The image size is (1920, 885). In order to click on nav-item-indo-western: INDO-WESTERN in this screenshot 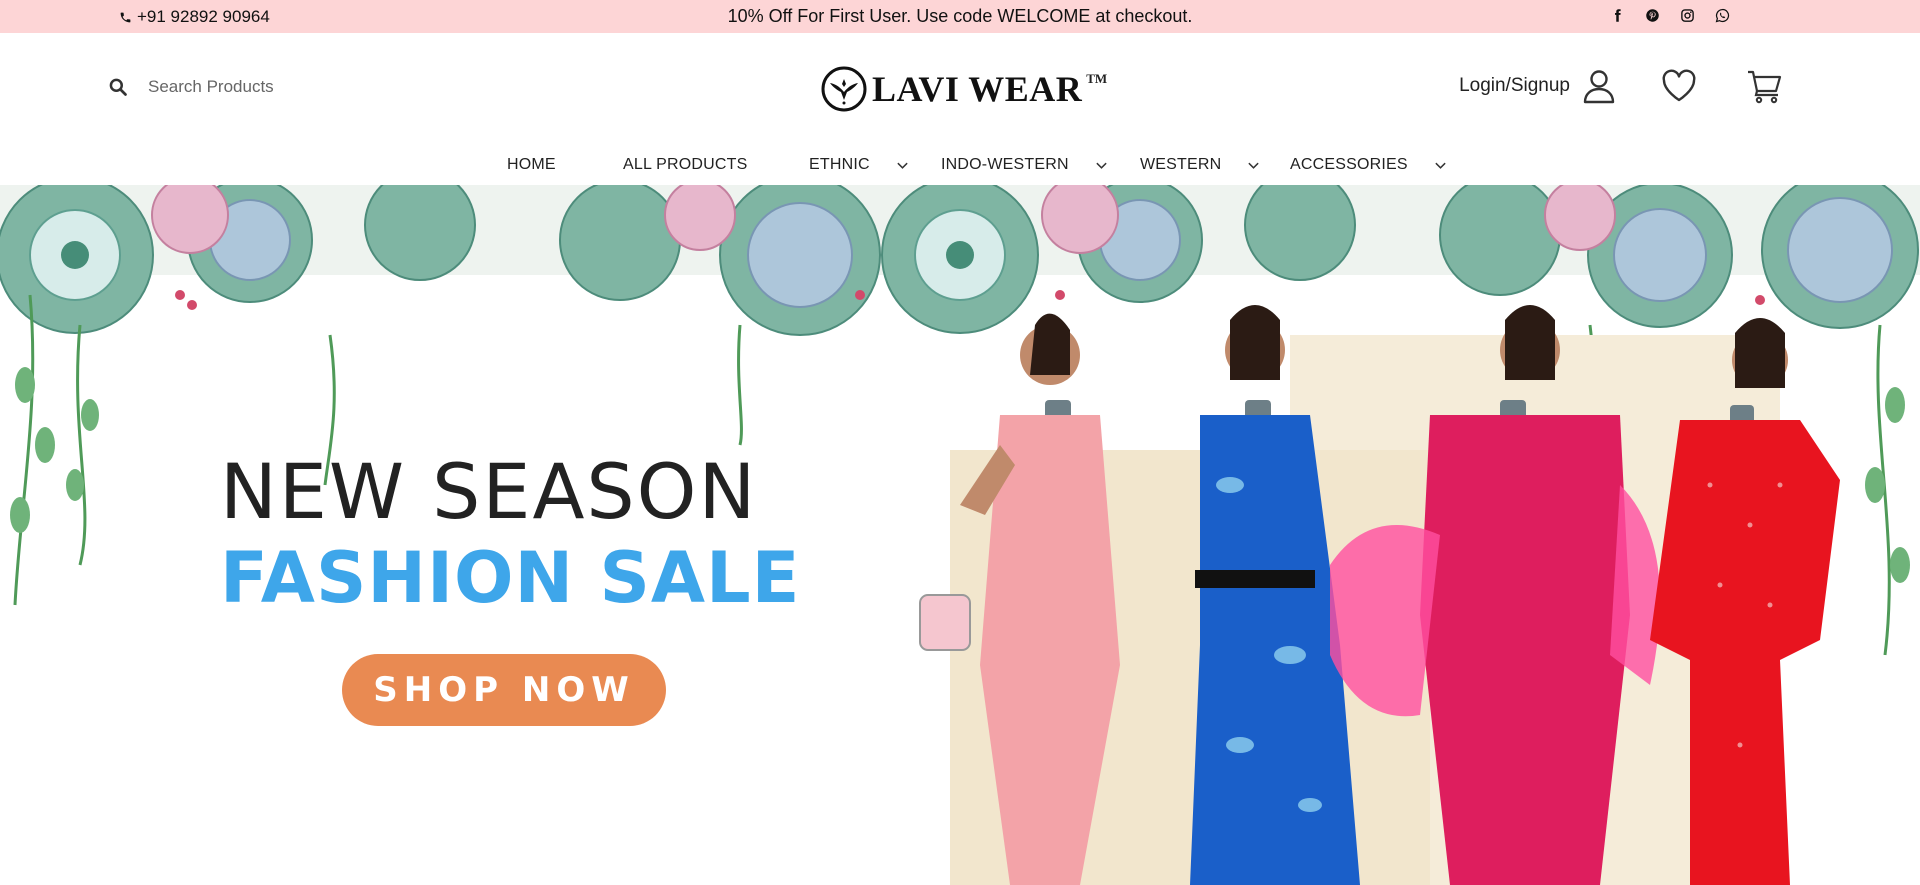, I will do `click(1024, 165)`.